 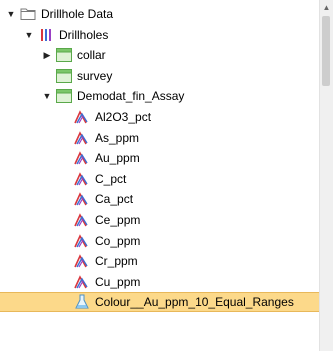 What do you see at coordinates (160, 199) in the screenshot?
I see `tree-item-ca-pct: Ca_pct` at bounding box center [160, 199].